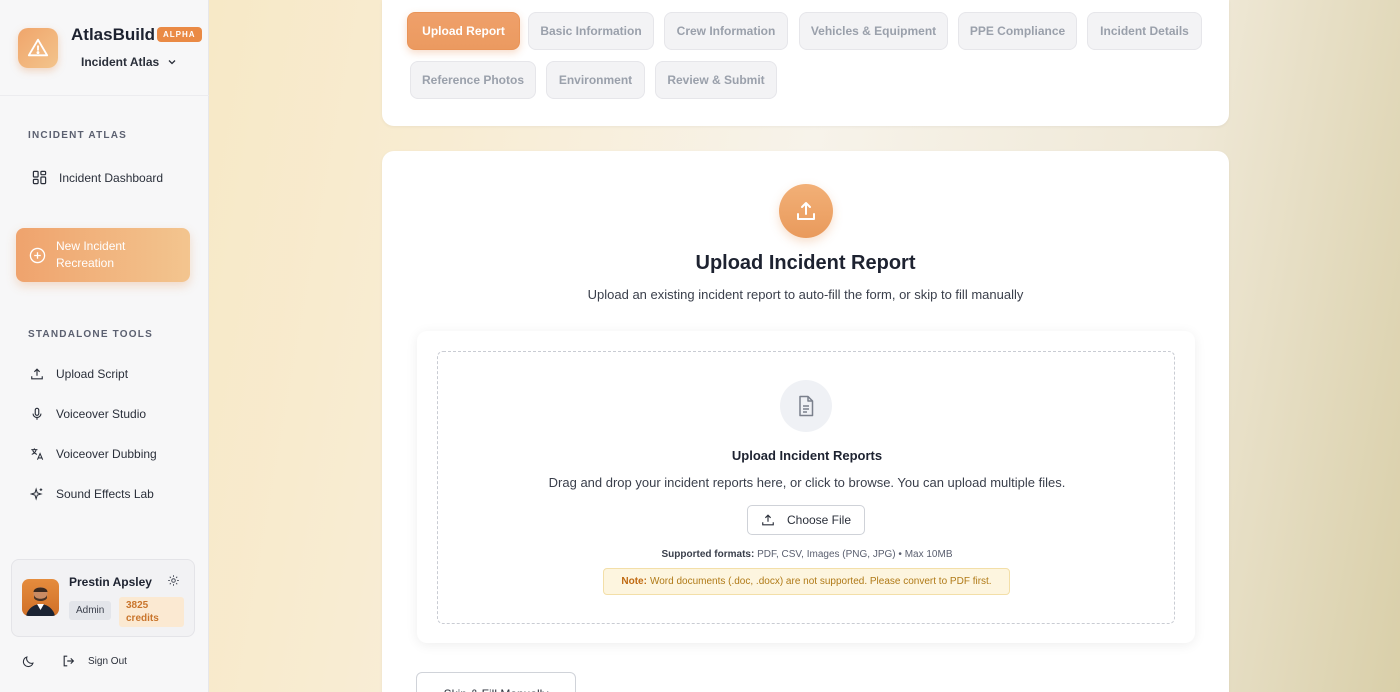  What do you see at coordinates (179, 34) in the screenshot?
I see `alpha-badge: ALPHA` at bounding box center [179, 34].